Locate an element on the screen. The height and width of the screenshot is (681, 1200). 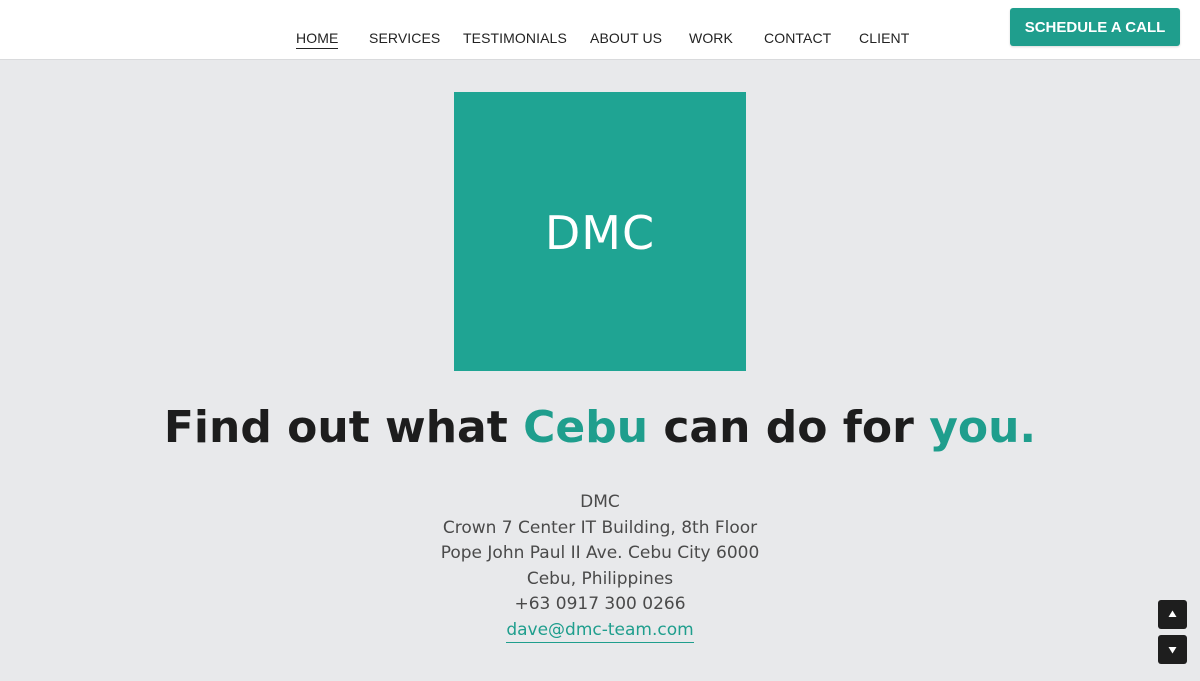
page-headline: Find out what Cebu can do for you. is located at coordinates (600, 428).